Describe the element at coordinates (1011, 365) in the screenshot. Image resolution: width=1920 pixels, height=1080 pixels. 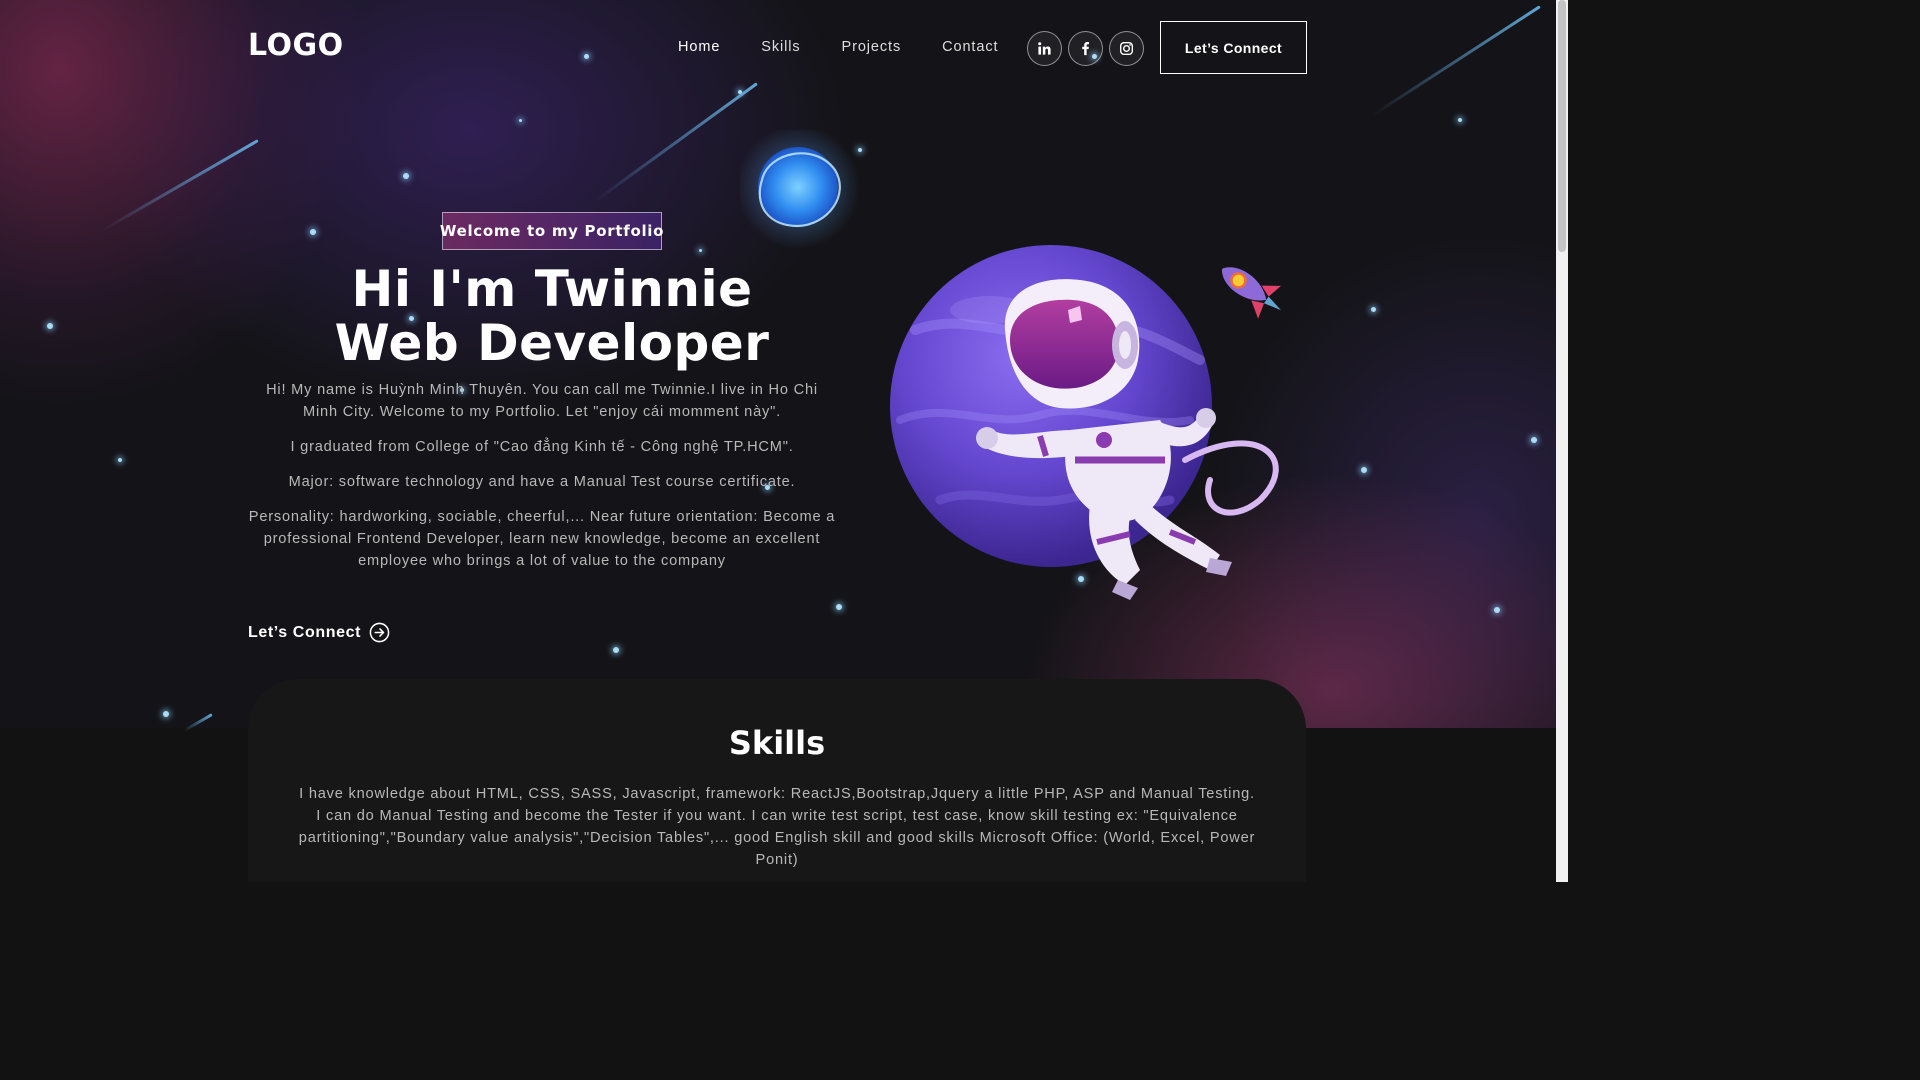
I see `astronaut-planet-illustration` at that location.